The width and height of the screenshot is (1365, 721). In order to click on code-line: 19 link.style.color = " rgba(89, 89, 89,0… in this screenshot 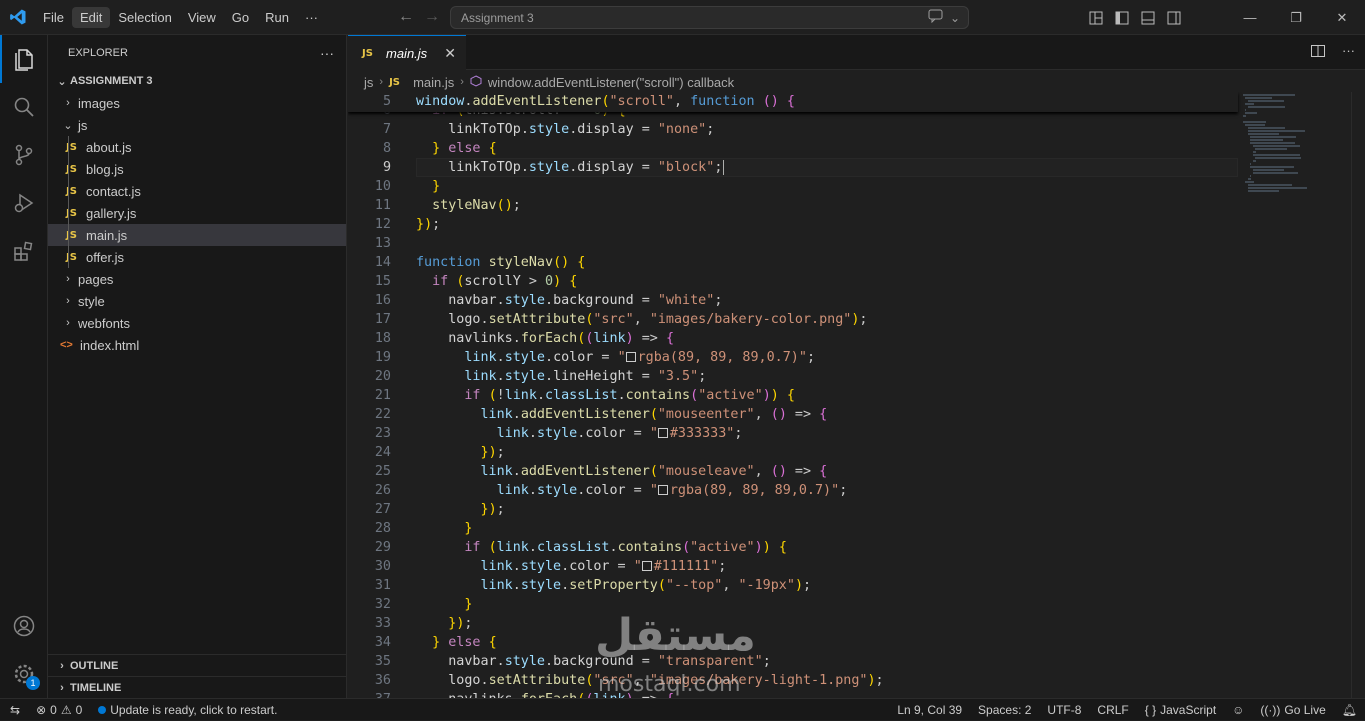, I will do `click(793, 357)`.